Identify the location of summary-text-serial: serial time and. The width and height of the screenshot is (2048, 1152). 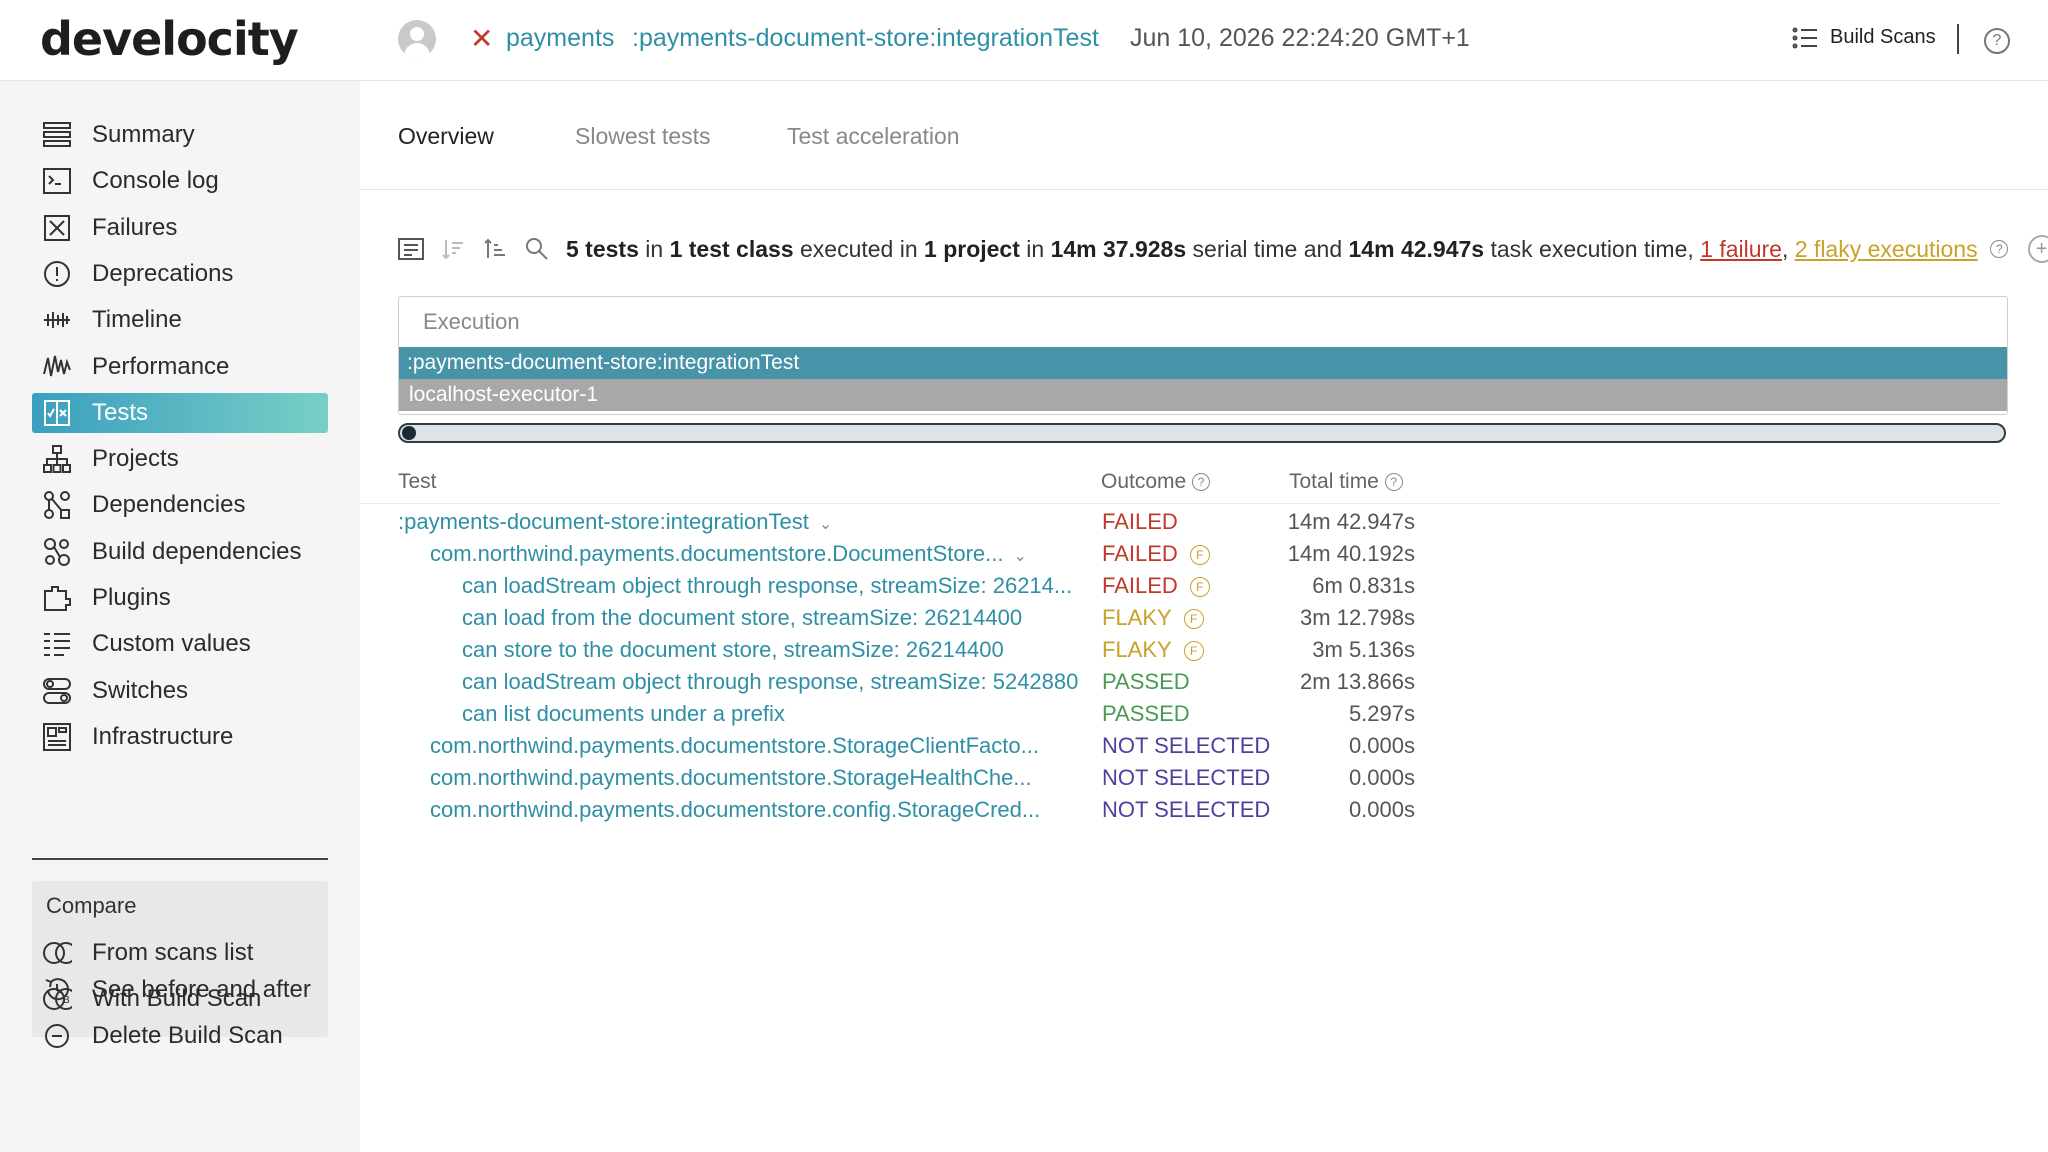
(1267, 248).